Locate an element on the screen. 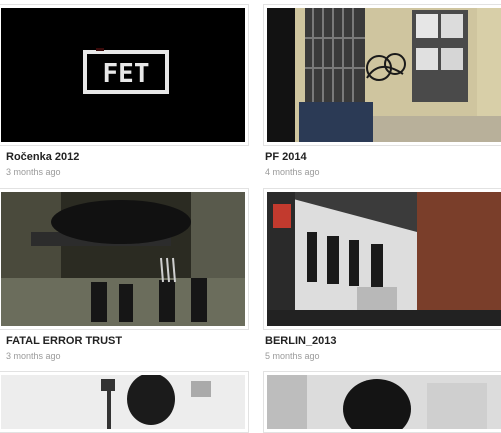  building-window-graffiti-thumbnail-icon is located at coordinates (384, 75).